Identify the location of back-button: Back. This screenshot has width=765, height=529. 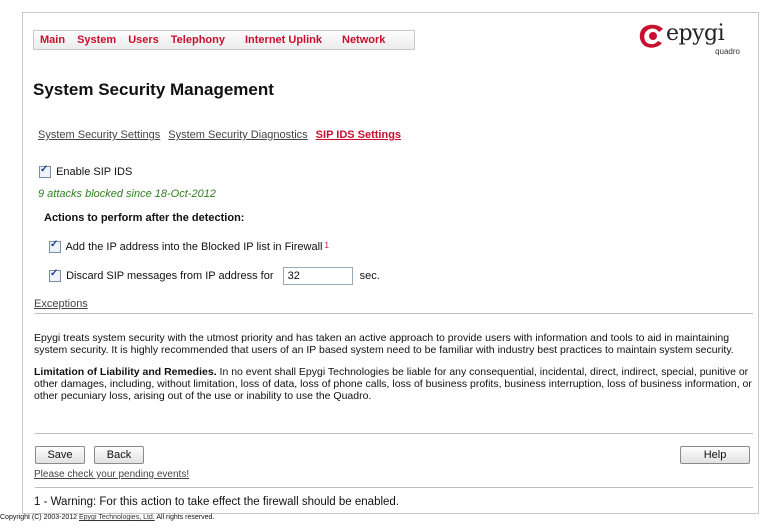
(119, 455).